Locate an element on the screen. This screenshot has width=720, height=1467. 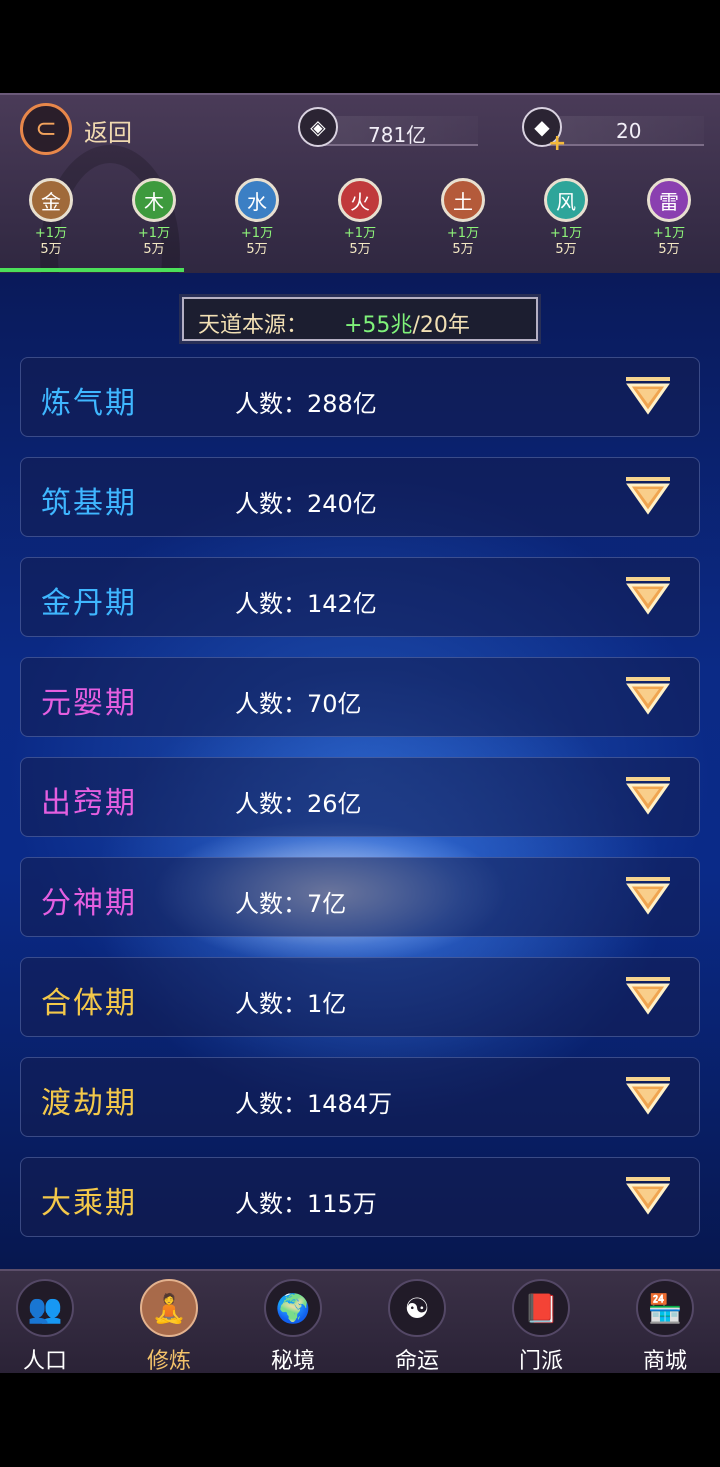
stage-name: 元婴期 is located at coordinates (89, 703).